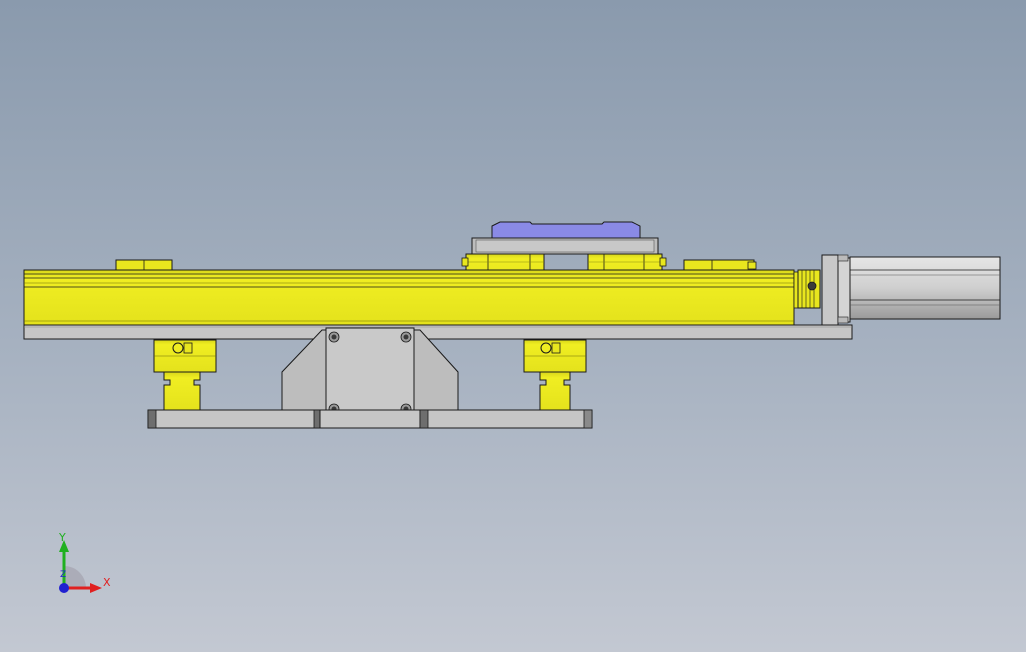 Image resolution: width=1026 pixels, height=652 pixels. I want to click on carriage-top-plate, so click(565, 238).